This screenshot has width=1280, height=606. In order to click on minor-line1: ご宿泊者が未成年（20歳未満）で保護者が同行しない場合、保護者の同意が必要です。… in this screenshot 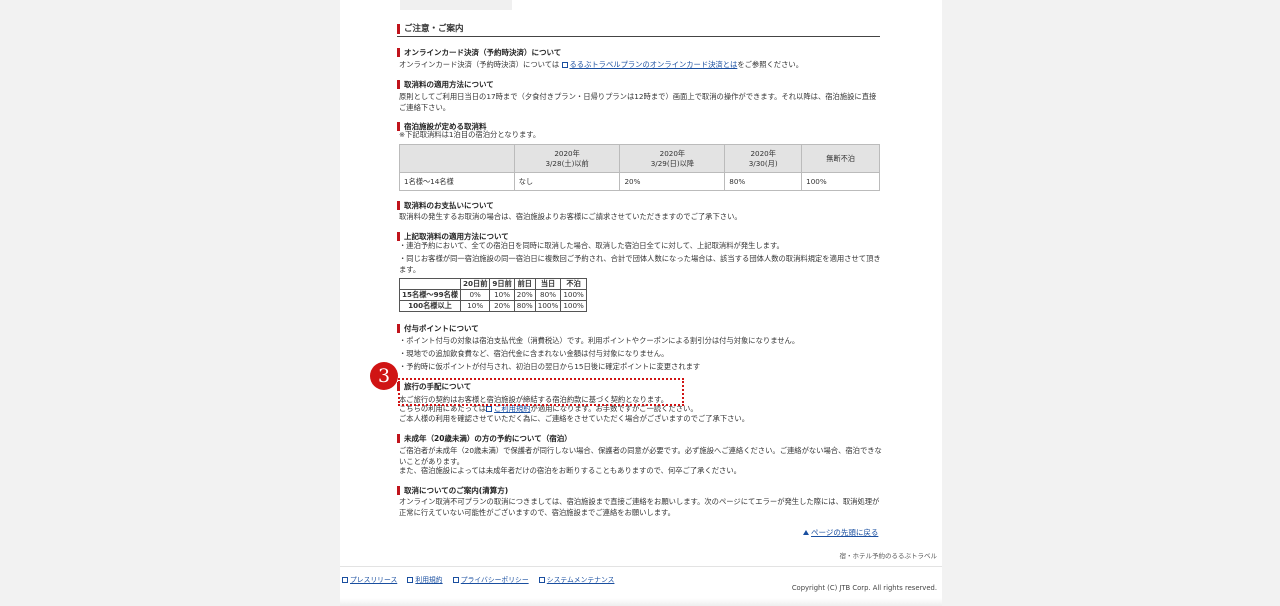, I will do `click(640, 456)`.